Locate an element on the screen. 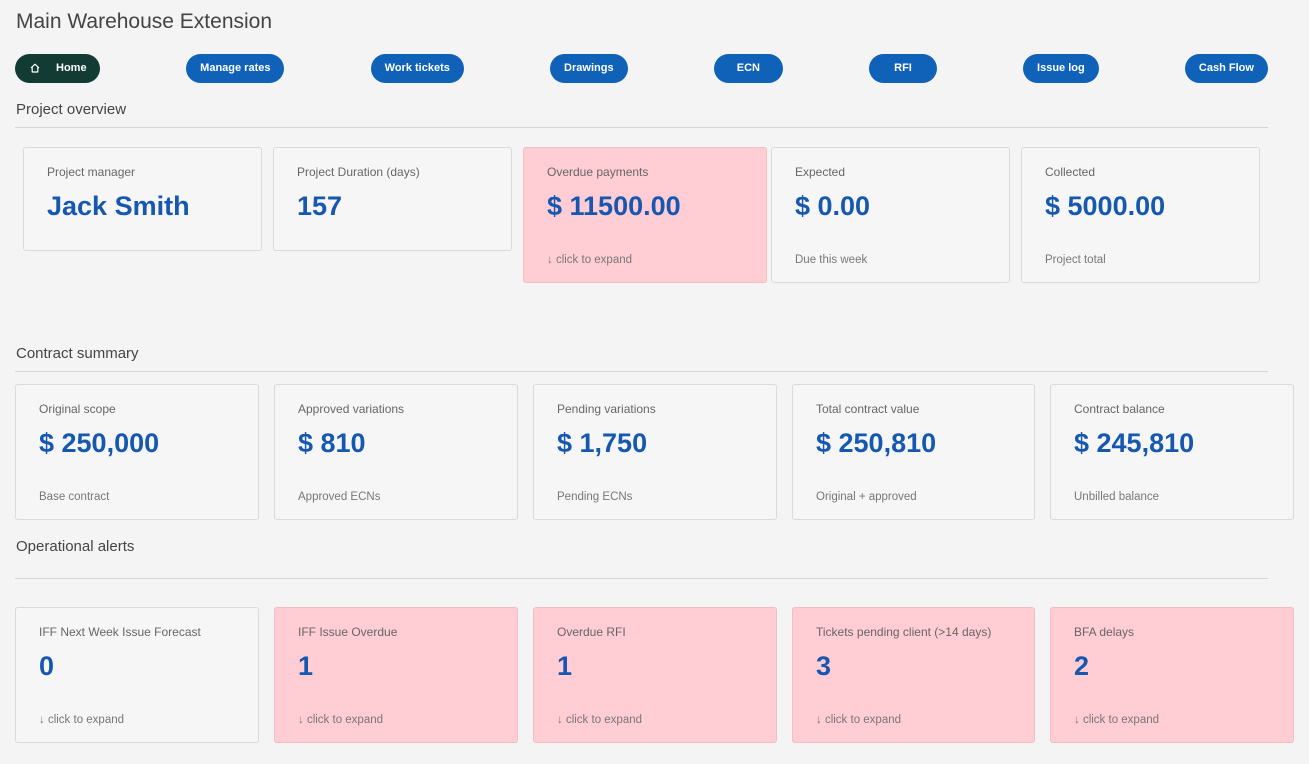 This screenshot has width=1309, height=764. card-value: $ 11500.00 is located at coordinates (614, 206).